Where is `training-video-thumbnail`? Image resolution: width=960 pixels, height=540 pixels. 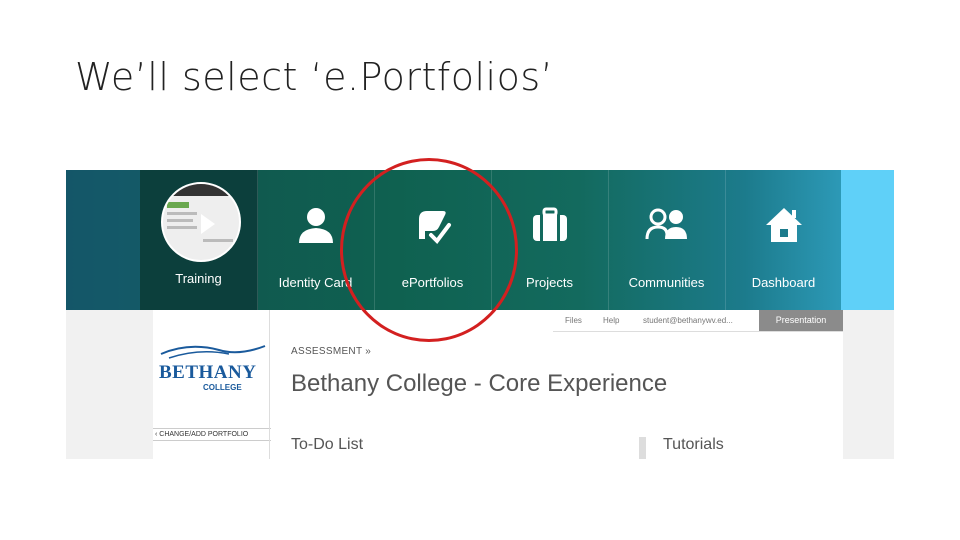 training-video-thumbnail is located at coordinates (201, 222).